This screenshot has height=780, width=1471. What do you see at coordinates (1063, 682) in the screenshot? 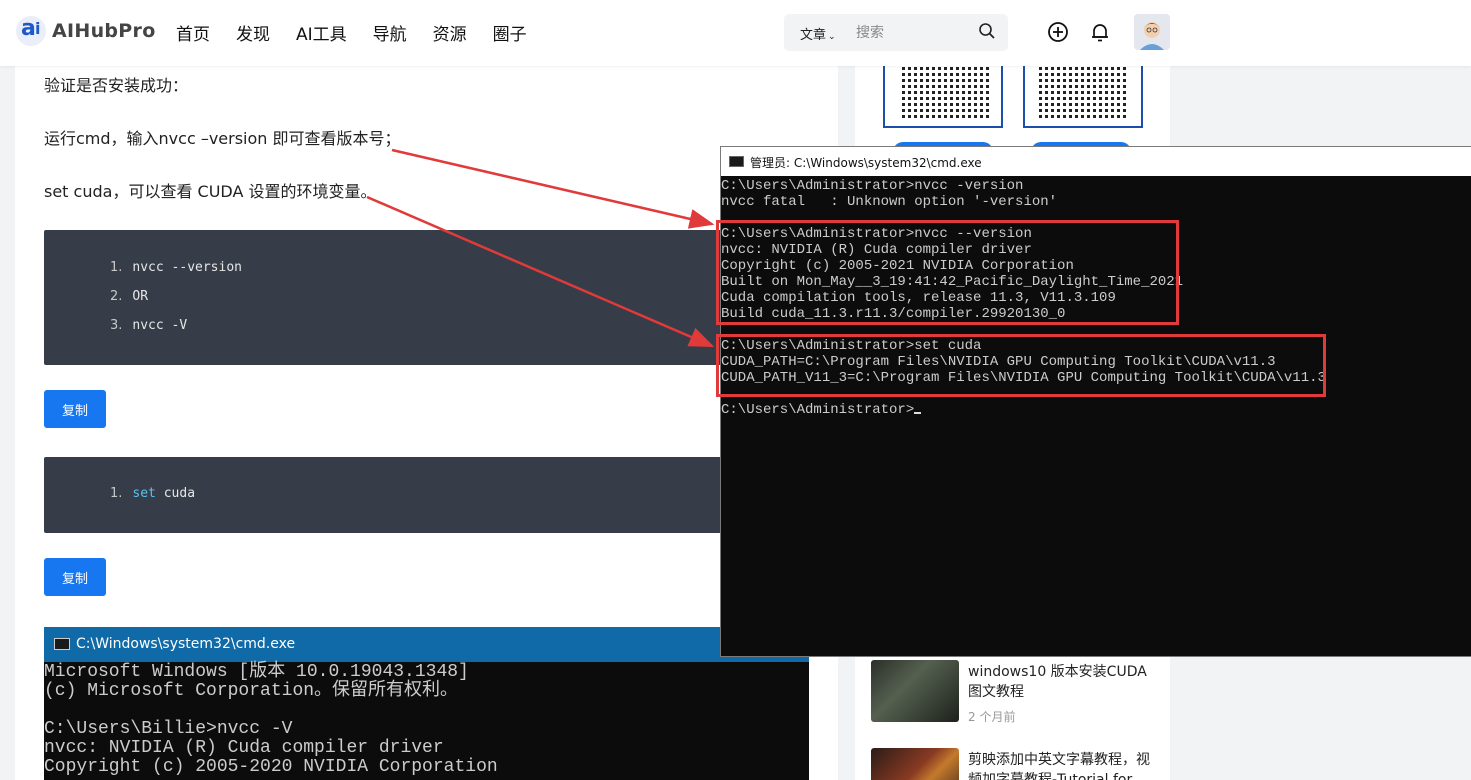
I see `post-title: windows10 版本安装CUDA图文教程` at bounding box center [1063, 682].